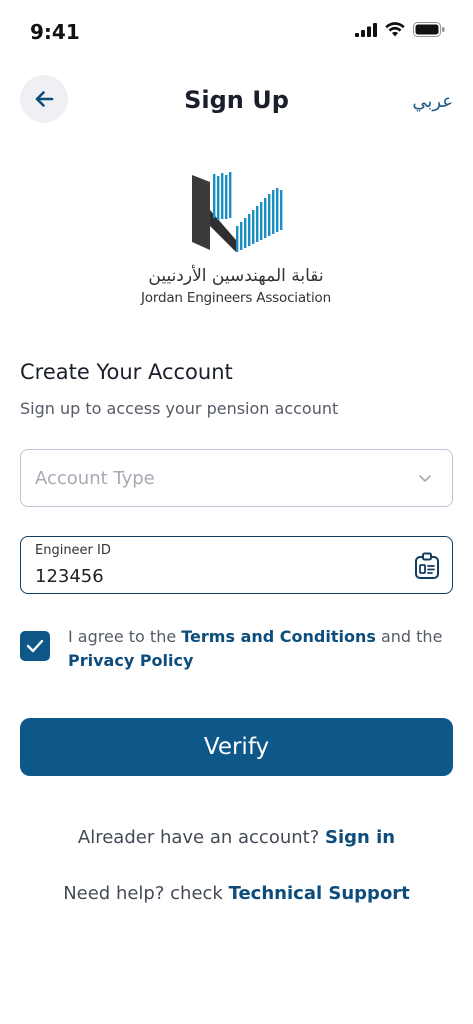 This screenshot has width=473, height=1024. What do you see at coordinates (366, 29) in the screenshot?
I see `cellular-signal-icon` at bounding box center [366, 29].